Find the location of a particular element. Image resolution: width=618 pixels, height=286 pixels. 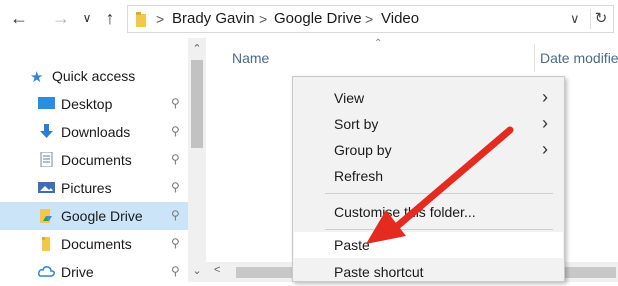

chevron-down-icon: ∨ is located at coordinates (87, 18).